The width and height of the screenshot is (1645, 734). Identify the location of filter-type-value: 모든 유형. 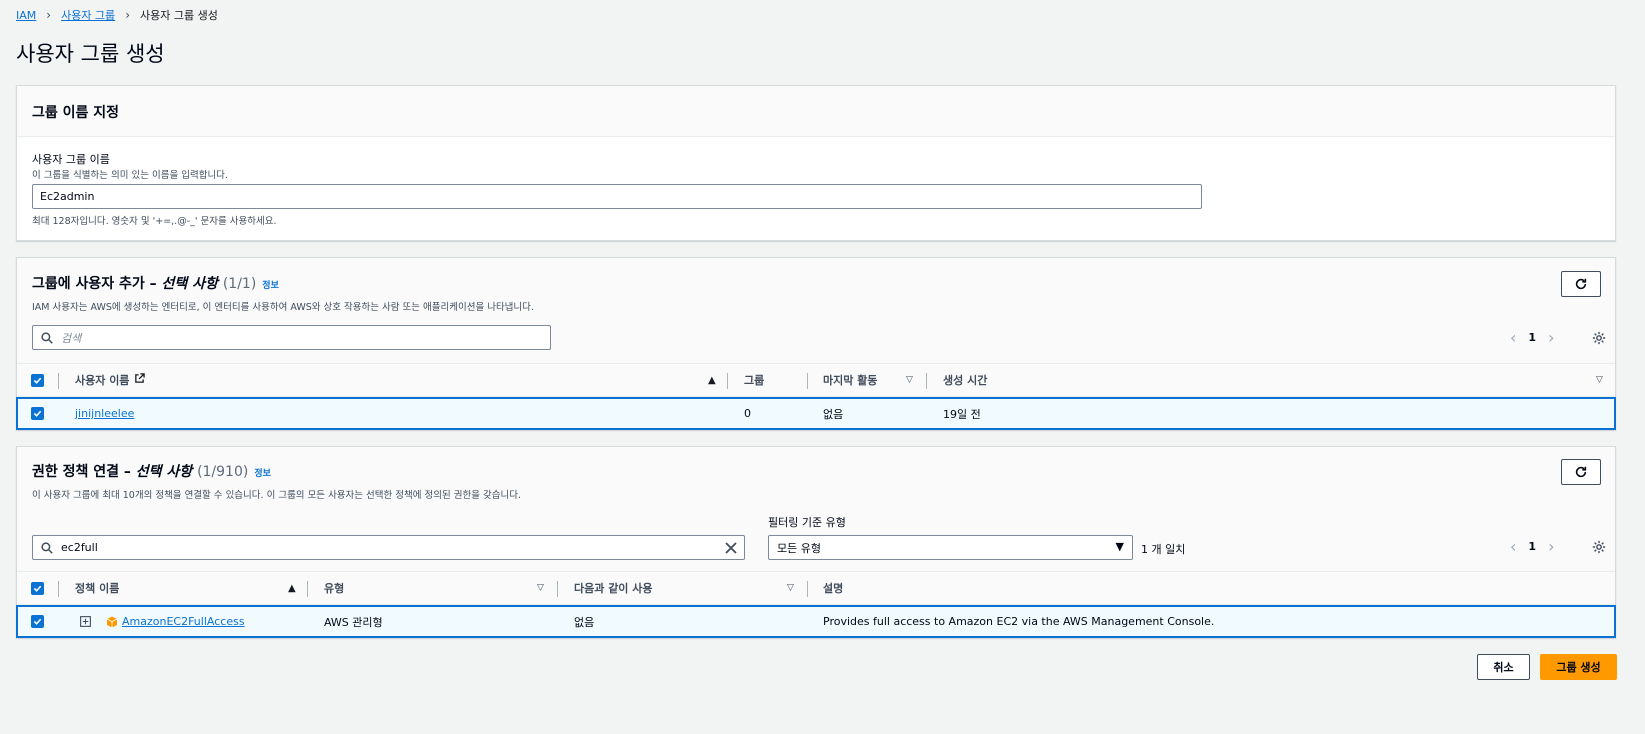
(799, 548).